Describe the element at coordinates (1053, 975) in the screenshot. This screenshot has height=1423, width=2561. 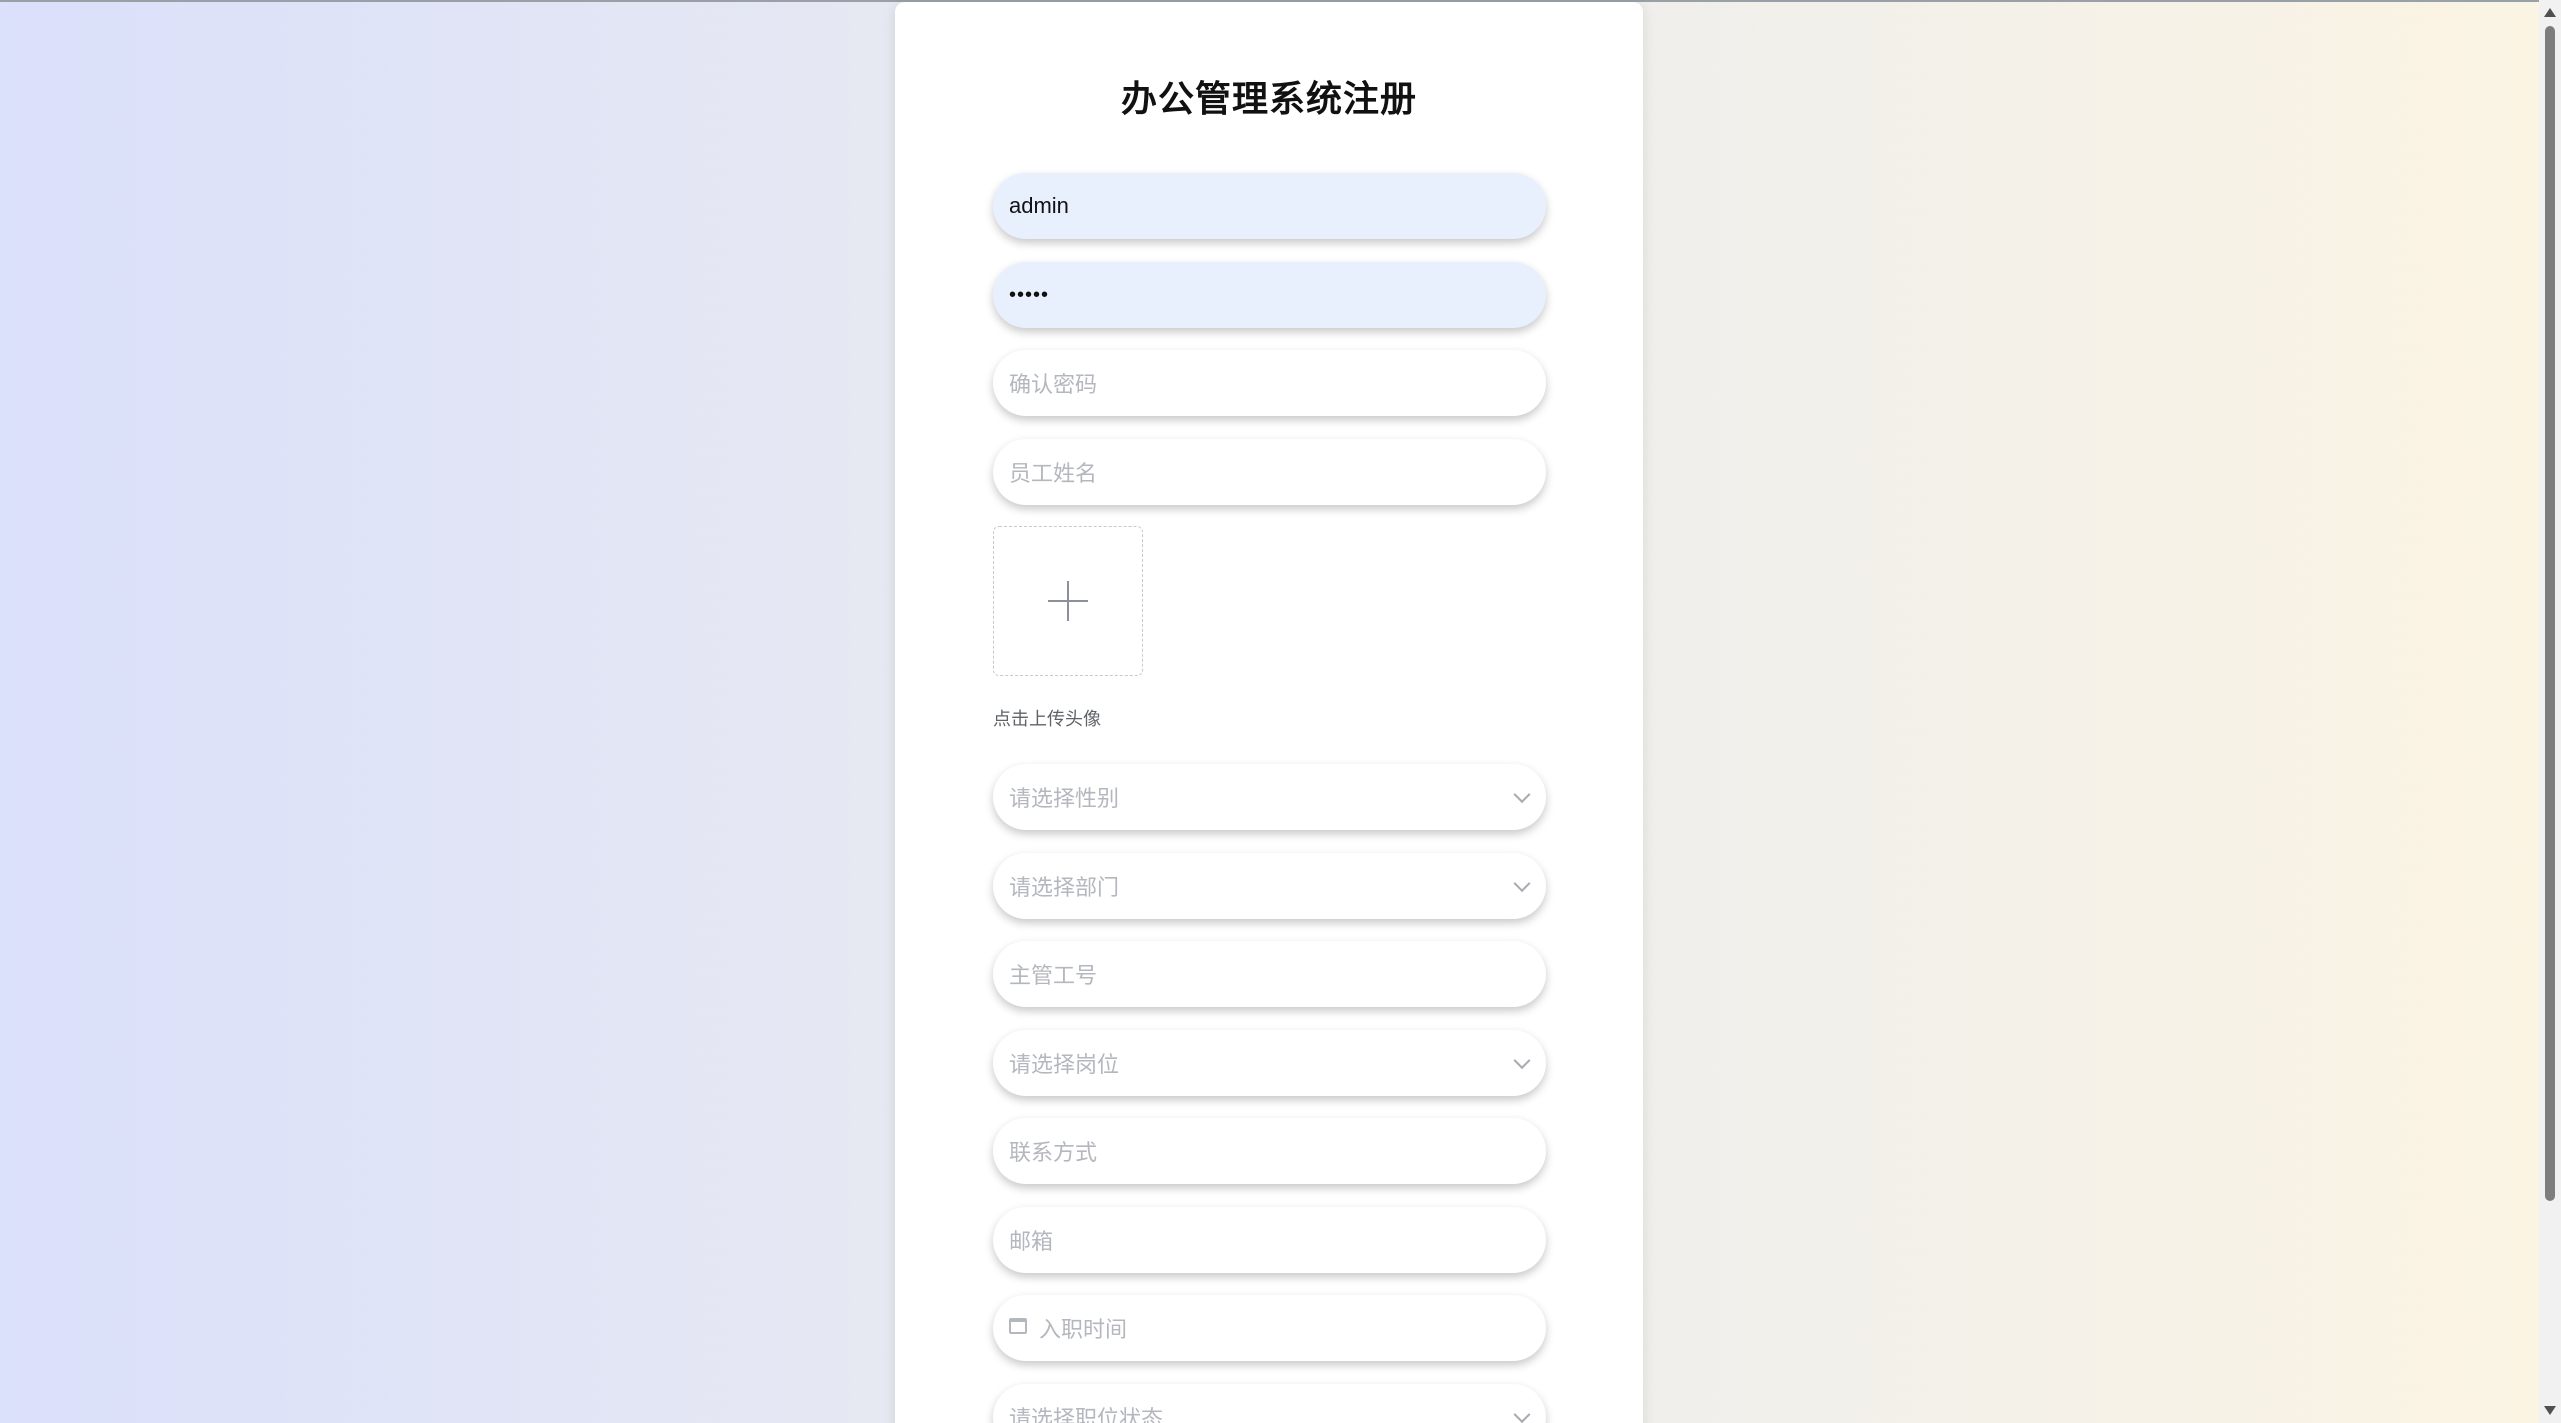
I see `supervisor-id-placeholder: 主管工号` at that location.